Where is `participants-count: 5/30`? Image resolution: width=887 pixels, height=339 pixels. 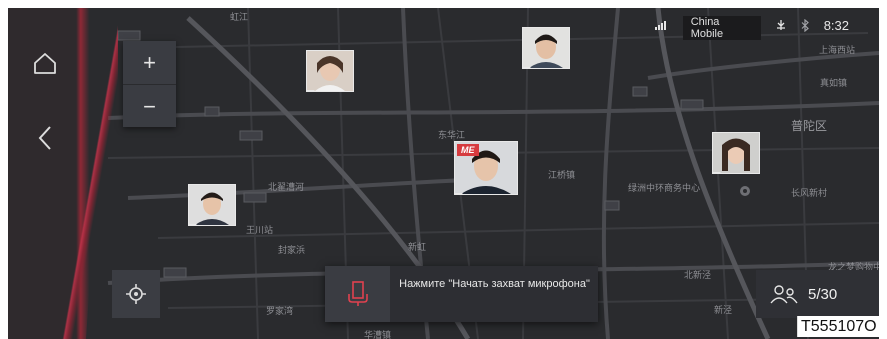 participants-count: 5/30 is located at coordinates (823, 294).